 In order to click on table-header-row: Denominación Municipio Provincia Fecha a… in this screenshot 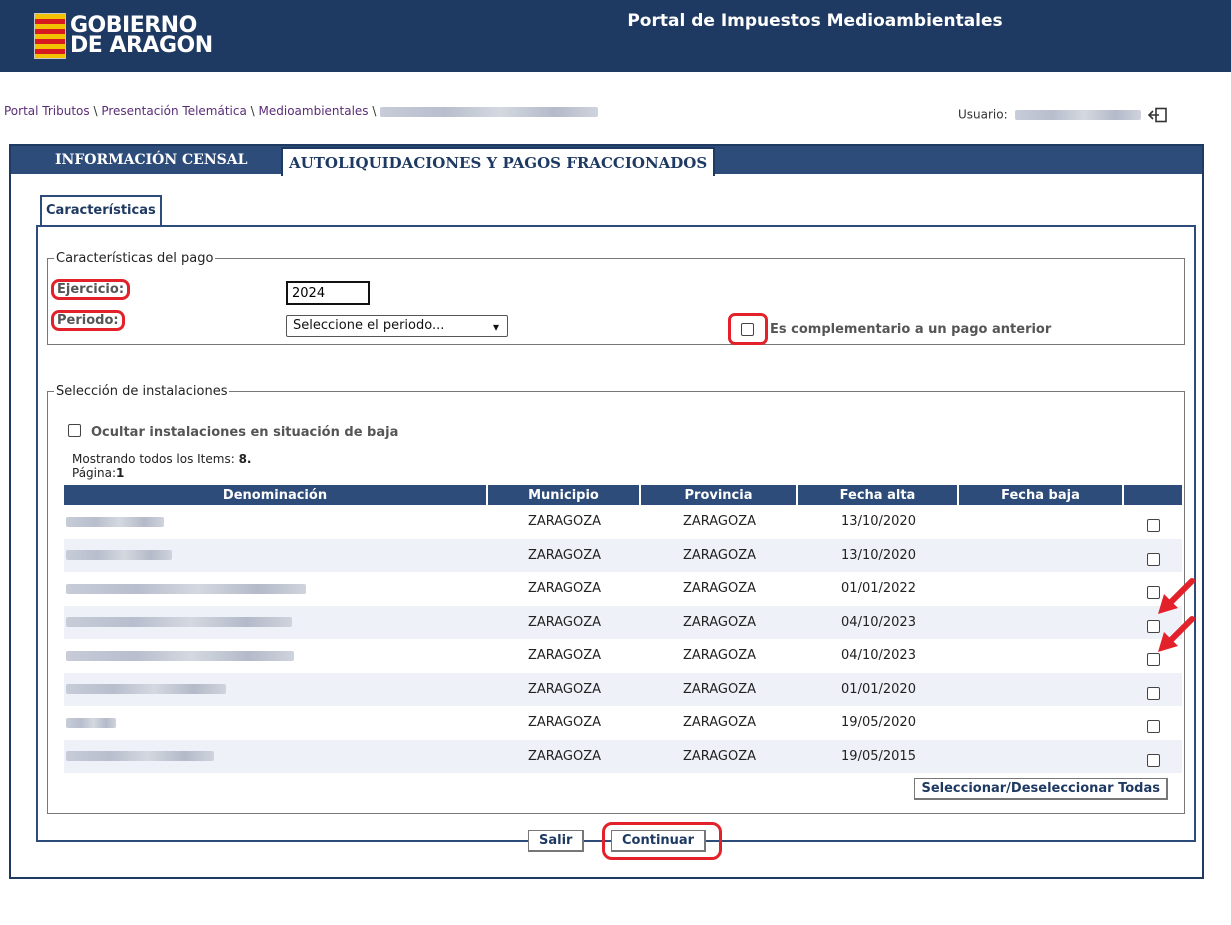, I will do `click(623, 495)`.